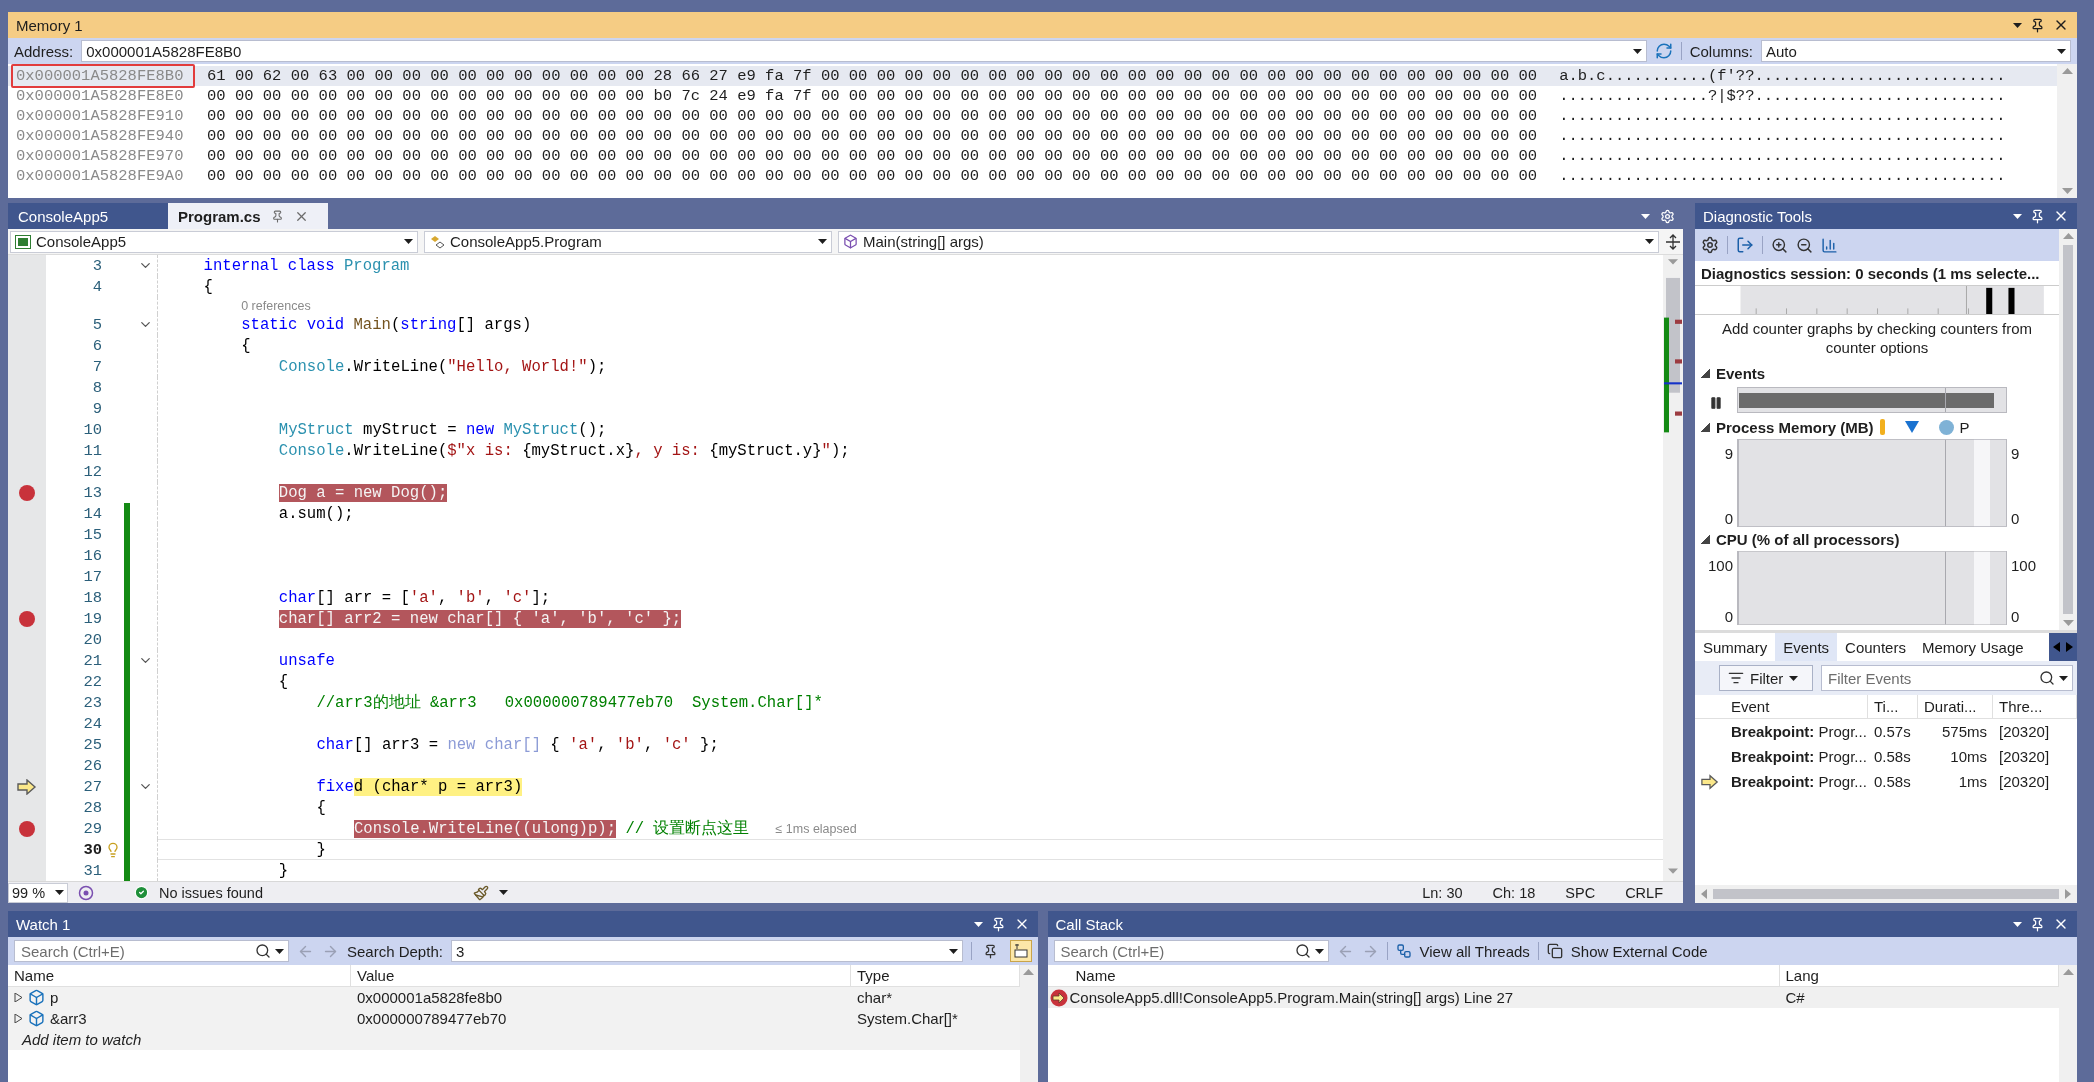 The width and height of the screenshot is (2094, 1082). Describe the element at coordinates (872, 136) in the screenshot. I see `memory-bytes: 00 00 00 00 00 00 00 00 00 00 00 00 00 00 00 00 00 00 00 00 00 00 00 00 00 00 00 00 00 00 00 00 00 00 00 00 00 00 00 00 00 00 00 00 00 00 00 00` at that location.